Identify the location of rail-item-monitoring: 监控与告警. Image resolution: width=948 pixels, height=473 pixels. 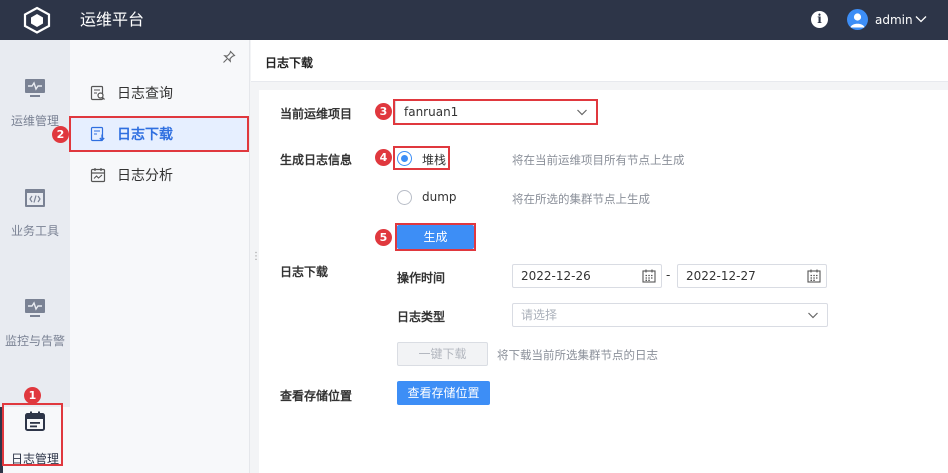
(35, 323).